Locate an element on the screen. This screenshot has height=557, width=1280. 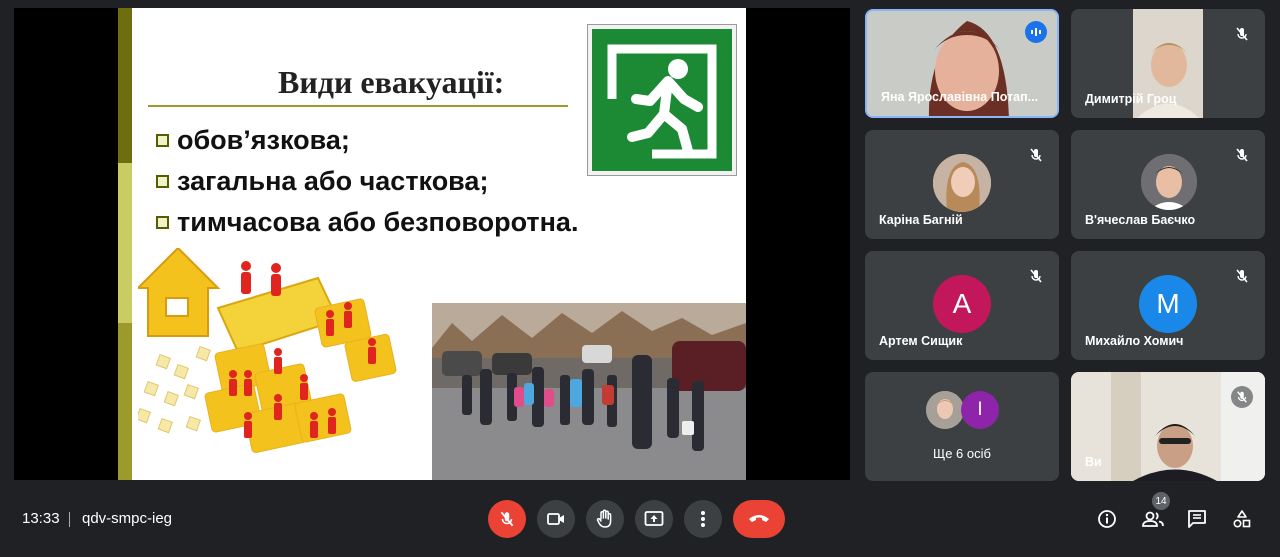
evacuation-photo is located at coordinates (589, 391).